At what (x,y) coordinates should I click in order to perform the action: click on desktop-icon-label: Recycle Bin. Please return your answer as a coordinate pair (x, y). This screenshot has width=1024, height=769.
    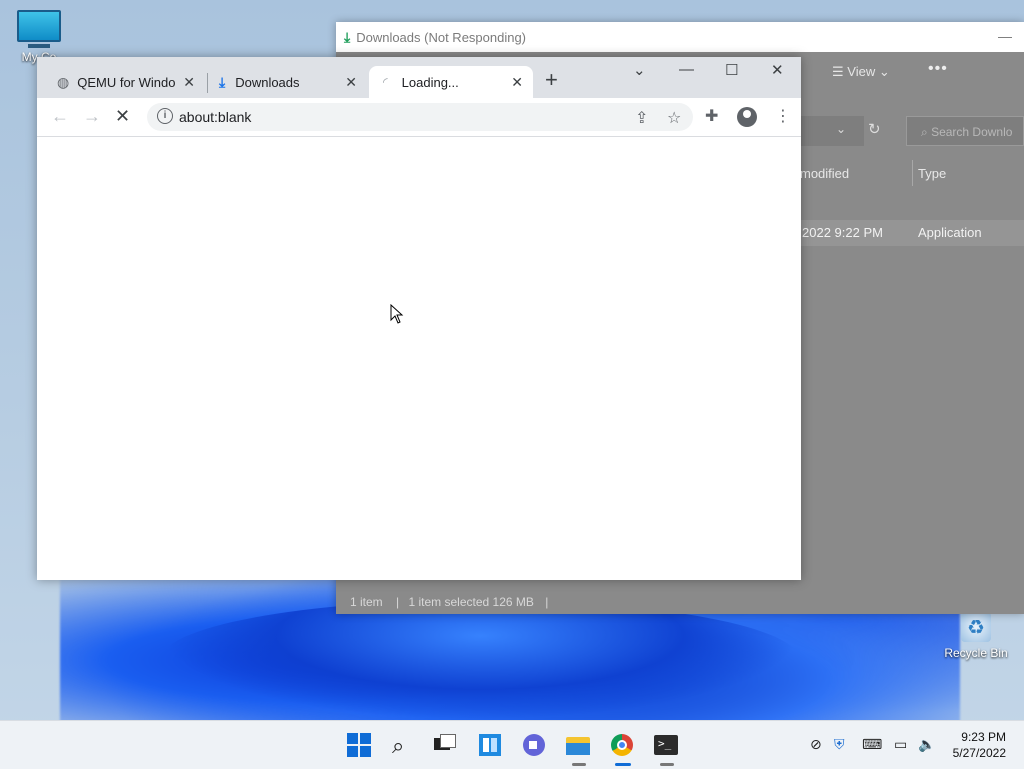
    Looking at the image, I should click on (976, 653).